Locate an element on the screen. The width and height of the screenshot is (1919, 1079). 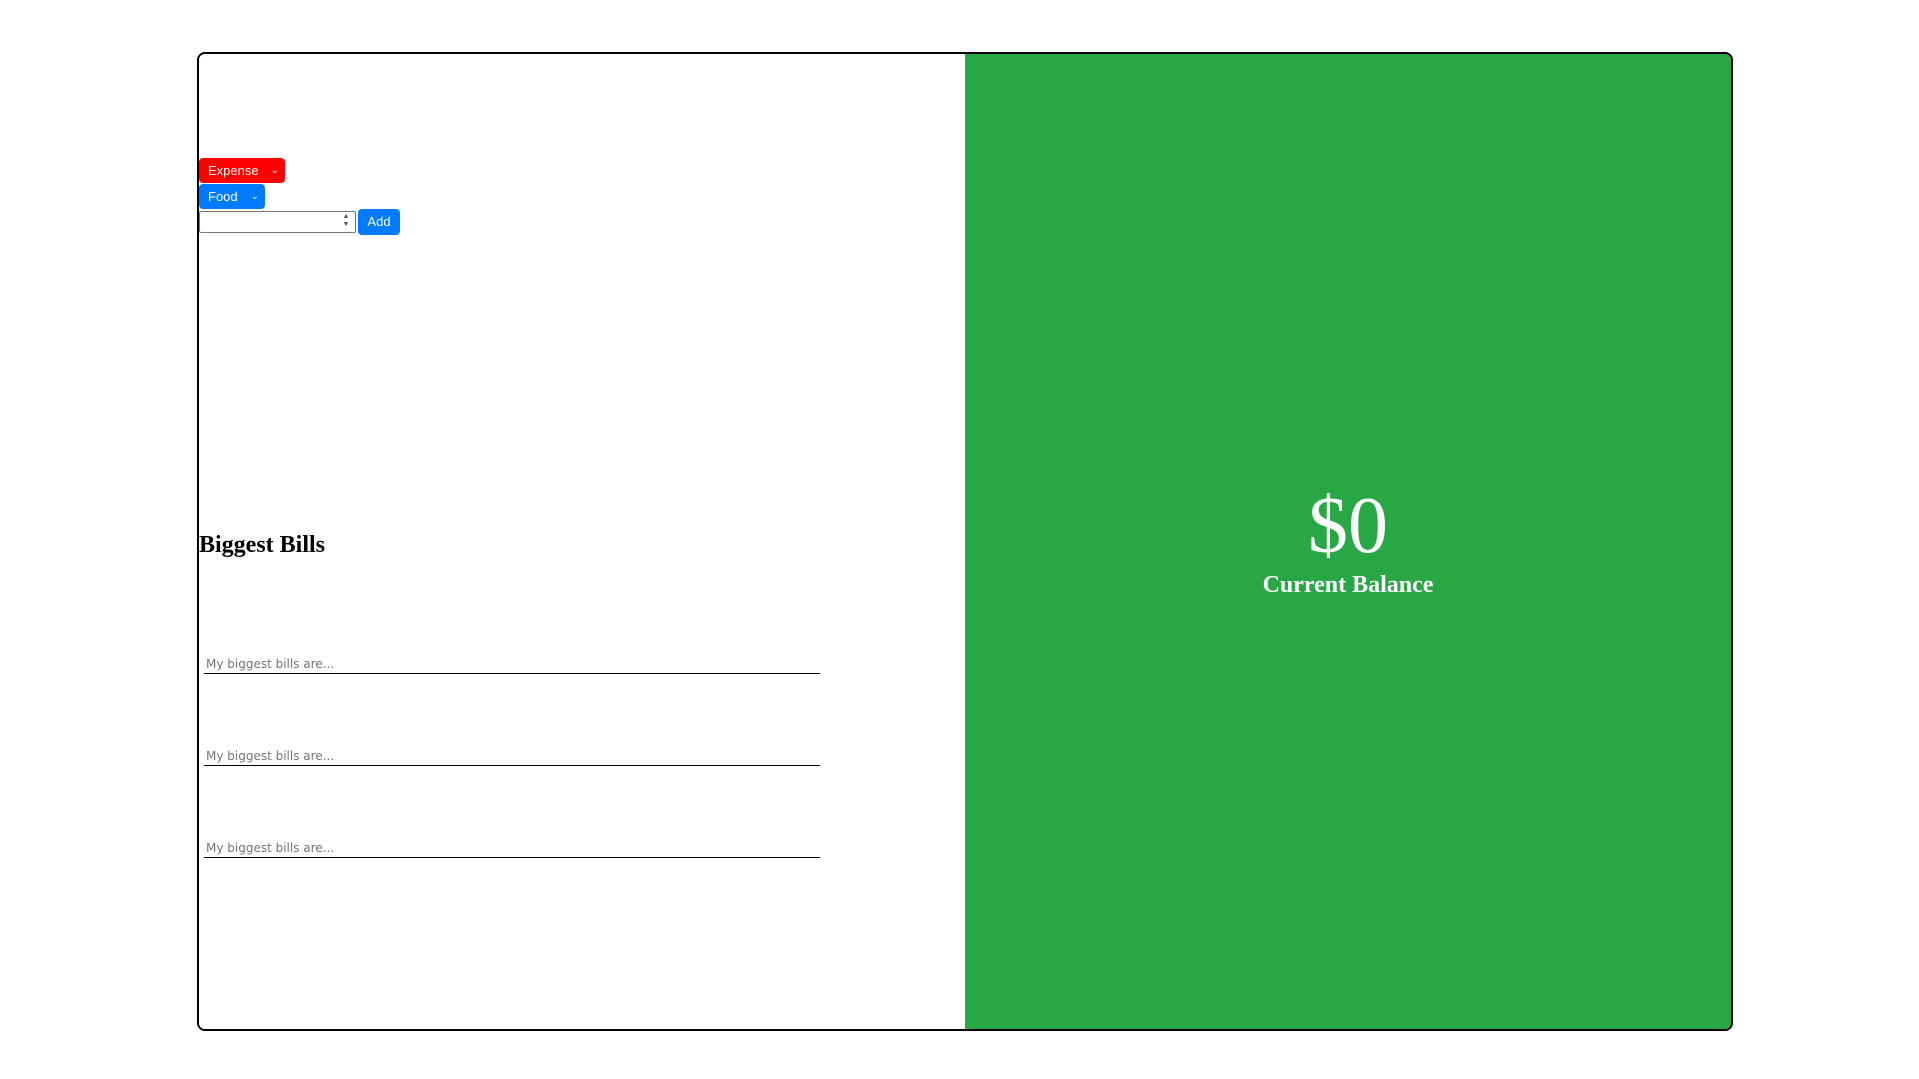
category-select: Food ⌄ is located at coordinates (232, 196).